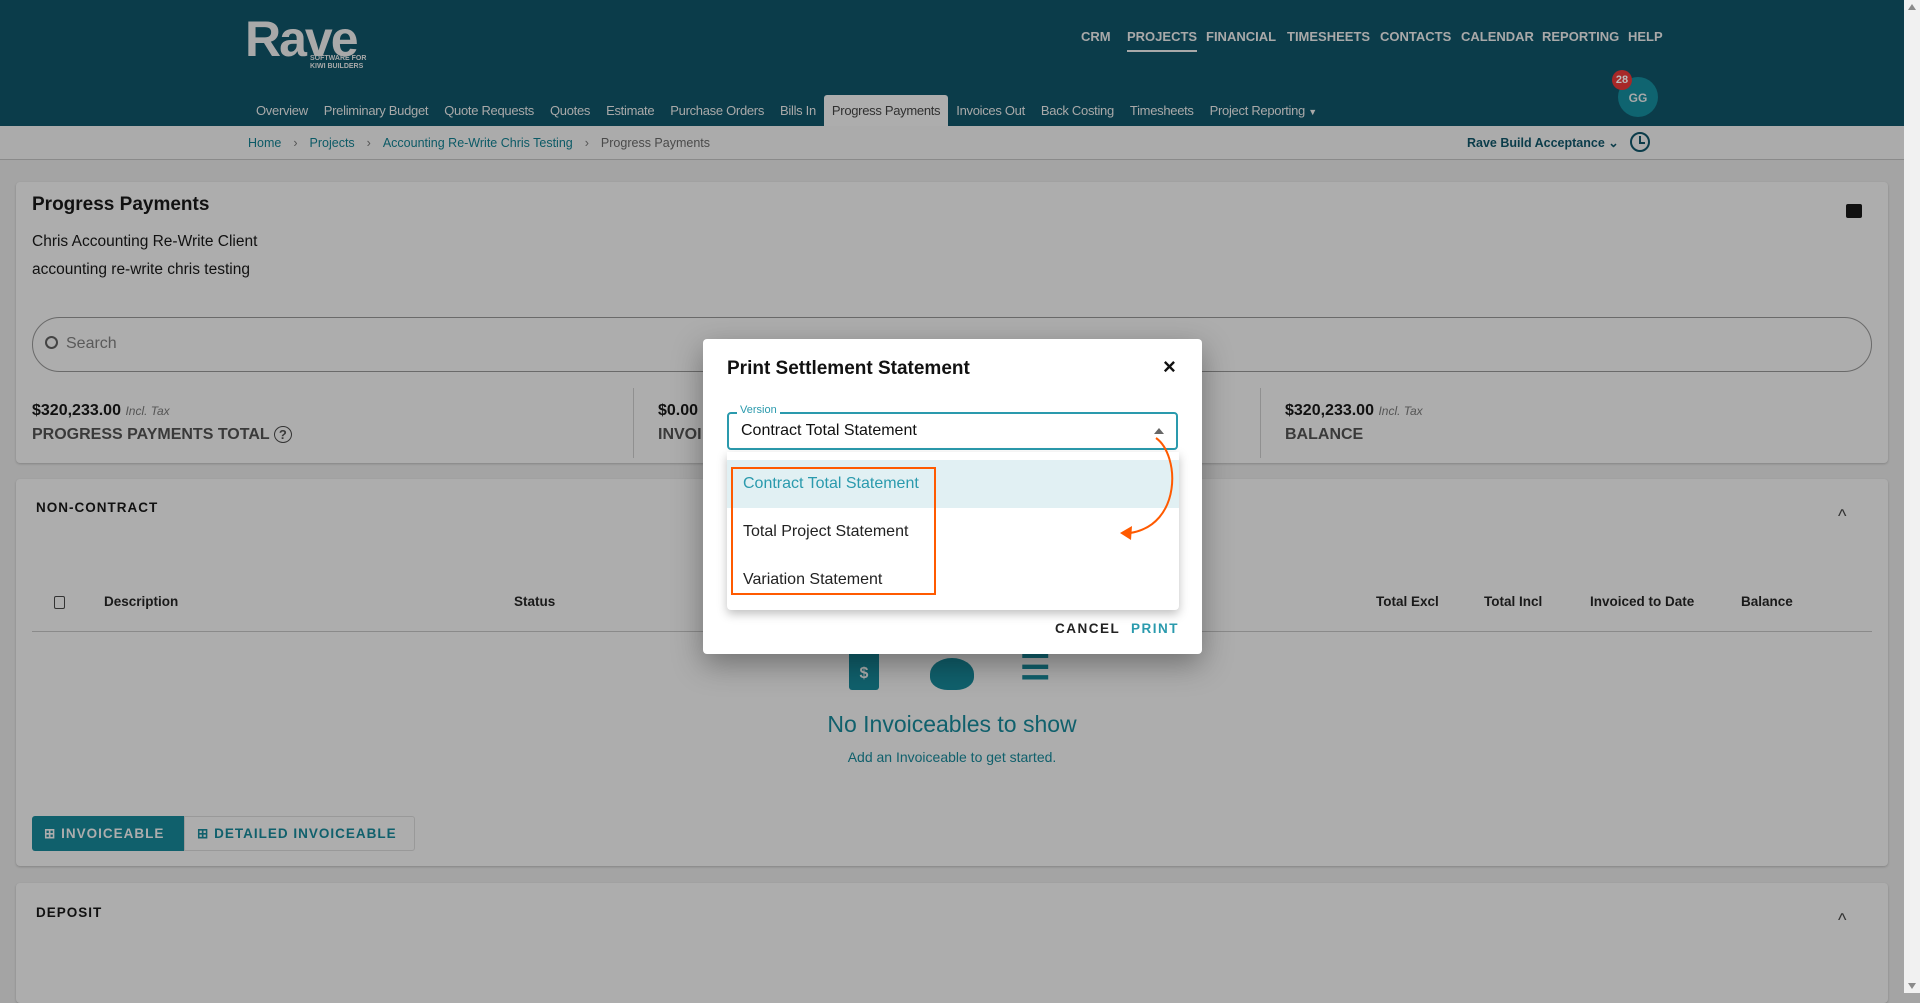  Describe the element at coordinates (1645, 36) in the screenshot. I see `nav-help: HELP` at that location.